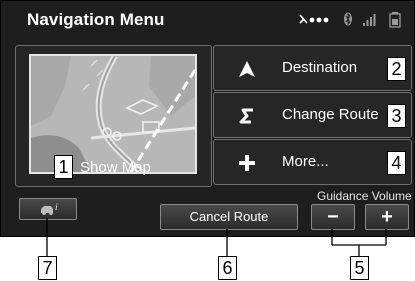  What do you see at coordinates (246, 116) in the screenshot?
I see `route-s-icon` at bounding box center [246, 116].